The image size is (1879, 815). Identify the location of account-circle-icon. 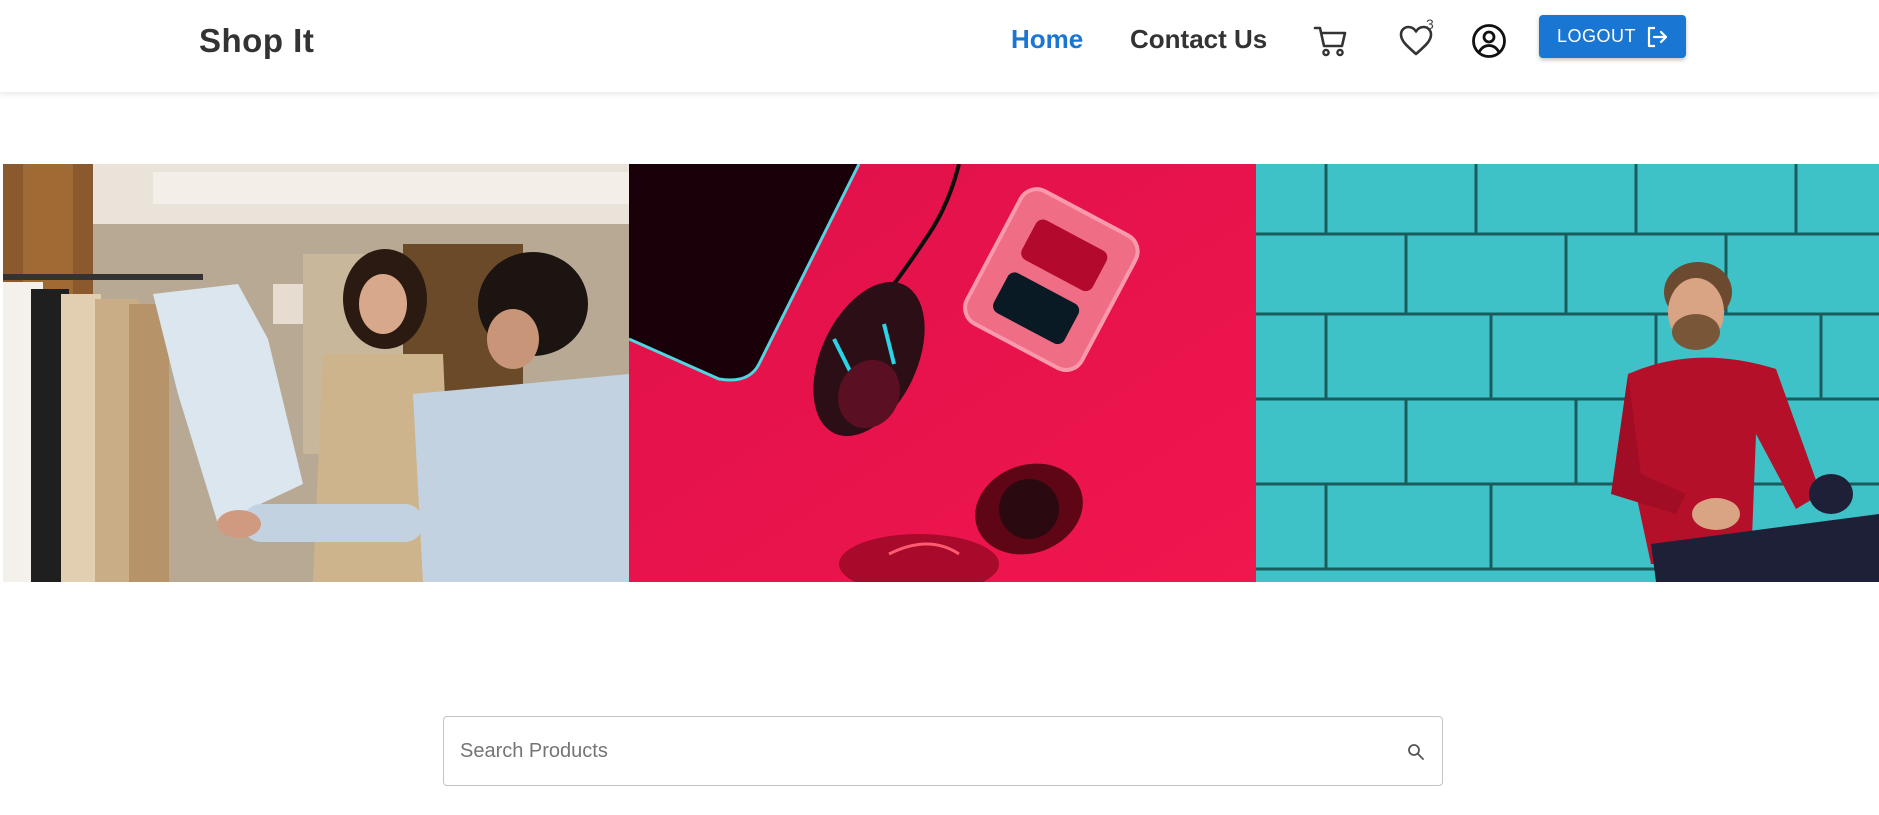
(1489, 41).